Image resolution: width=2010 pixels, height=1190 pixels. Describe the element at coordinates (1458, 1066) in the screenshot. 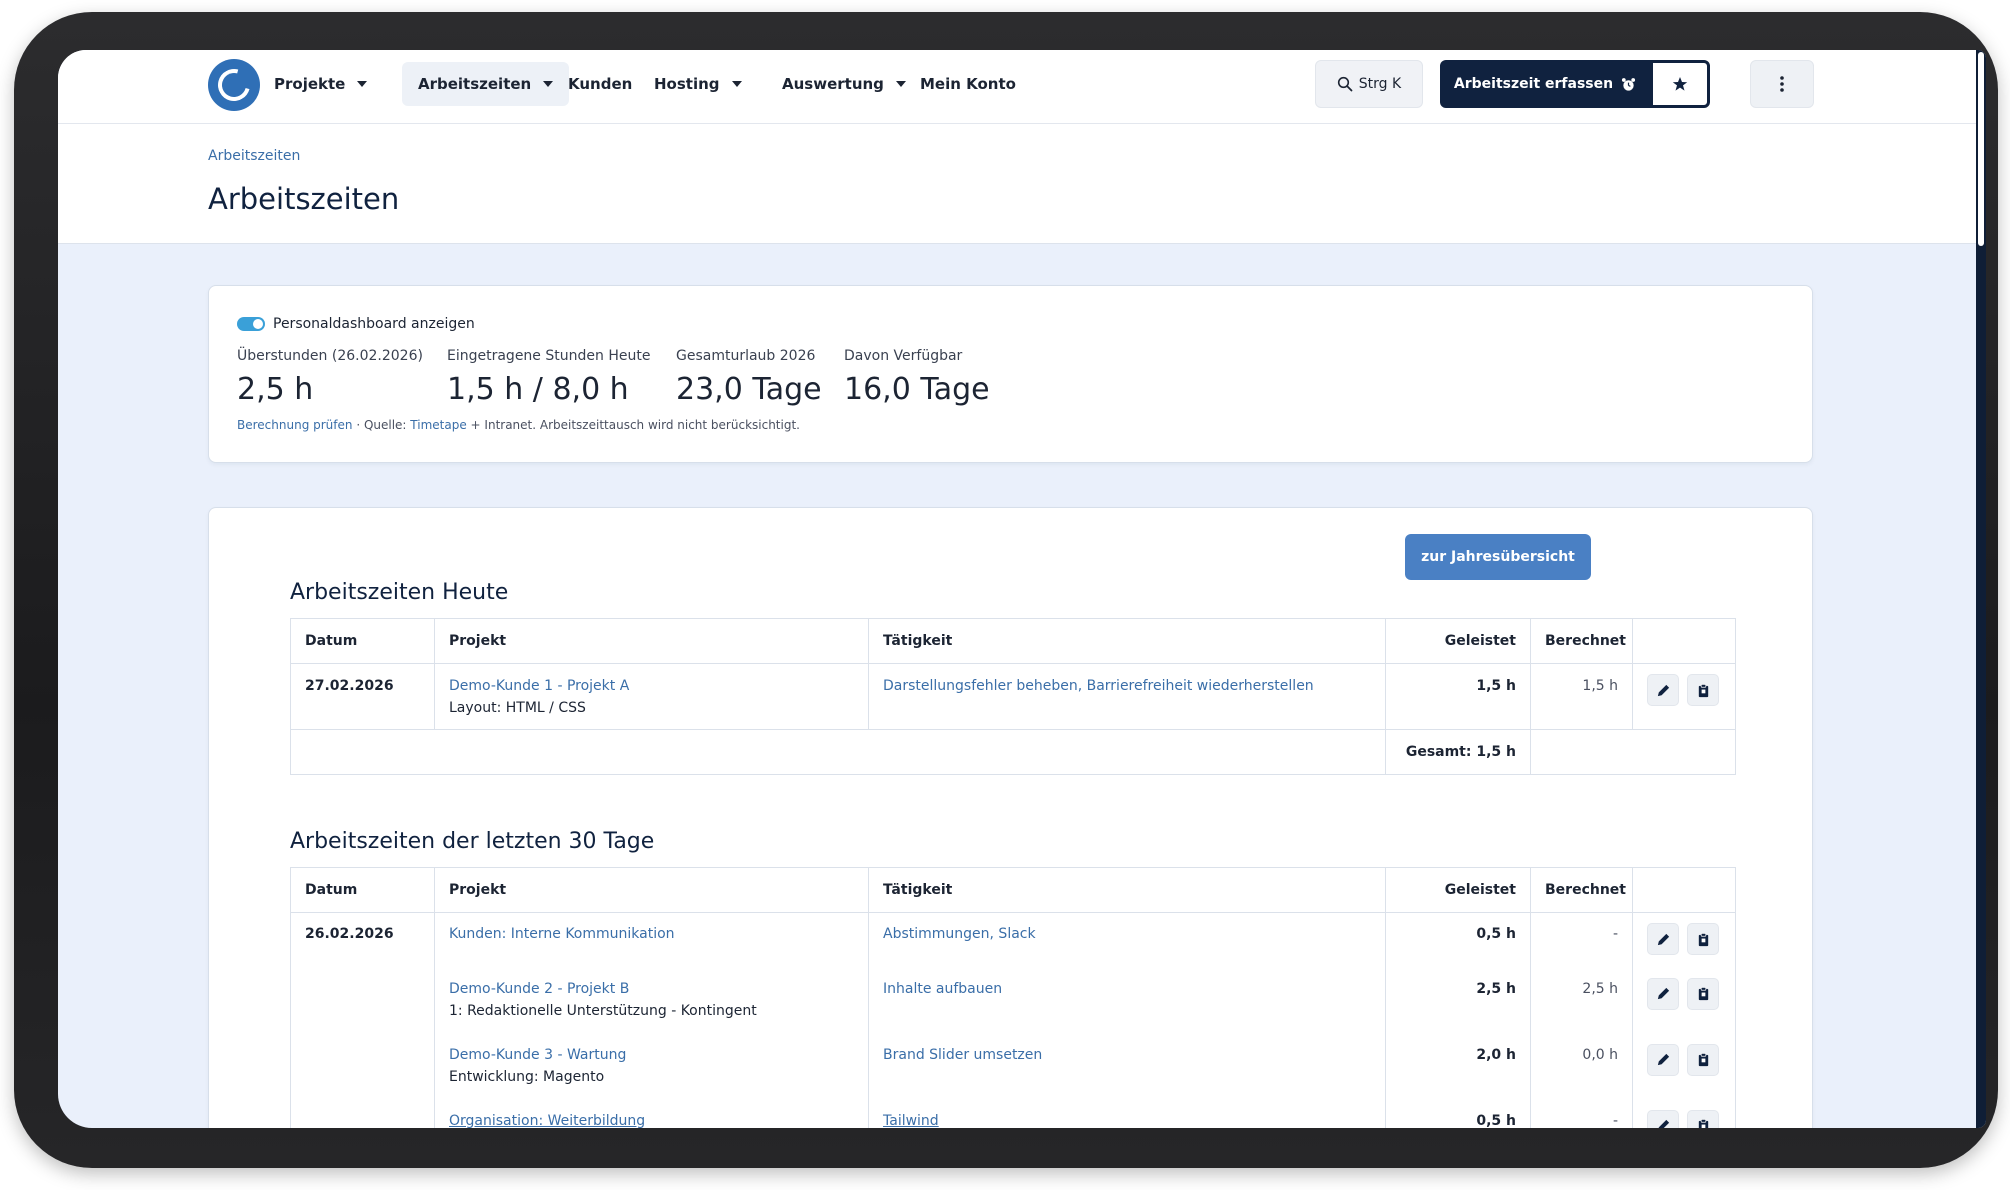

I see `row-done: 2,0 h` at that location.